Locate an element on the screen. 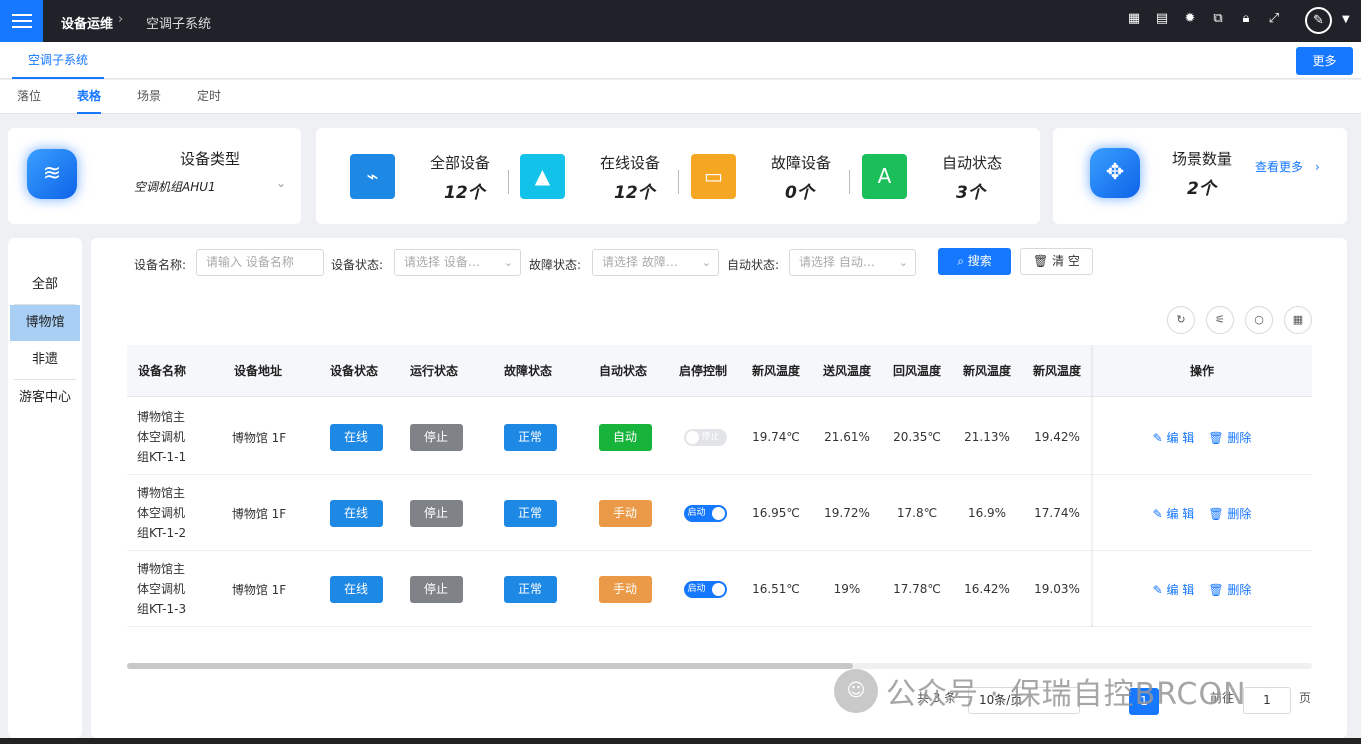 Image resolution: width=1361 pixels, height=744 pixels. filter-settings-icon: ⚟ is located at coordinates (1220, 320).